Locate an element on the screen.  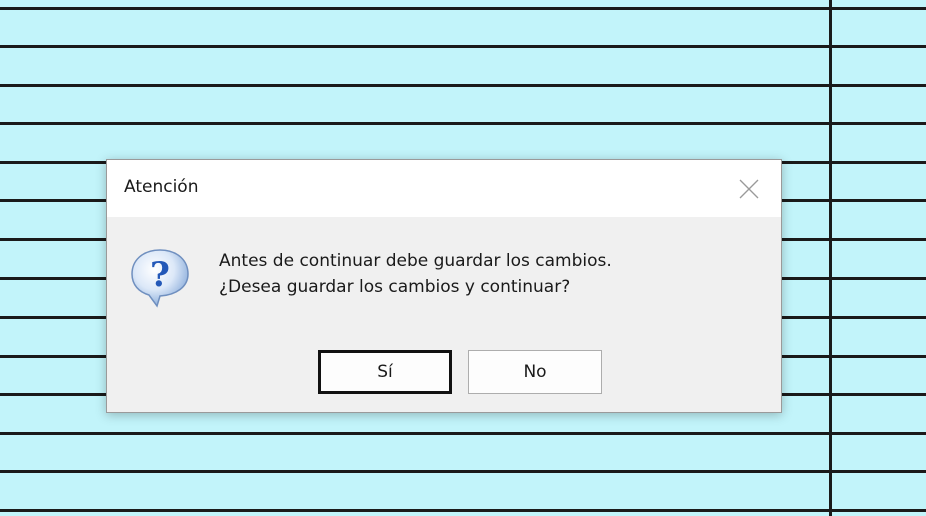
question-icon: ? is located at coordinates (160, 278).